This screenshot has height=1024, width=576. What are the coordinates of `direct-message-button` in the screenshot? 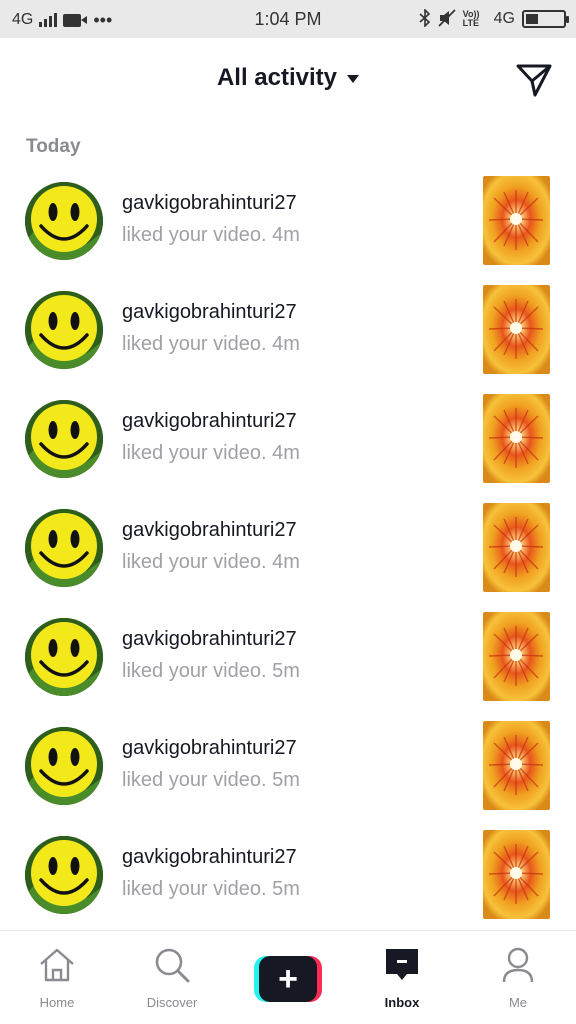 It's located at (534, 80).